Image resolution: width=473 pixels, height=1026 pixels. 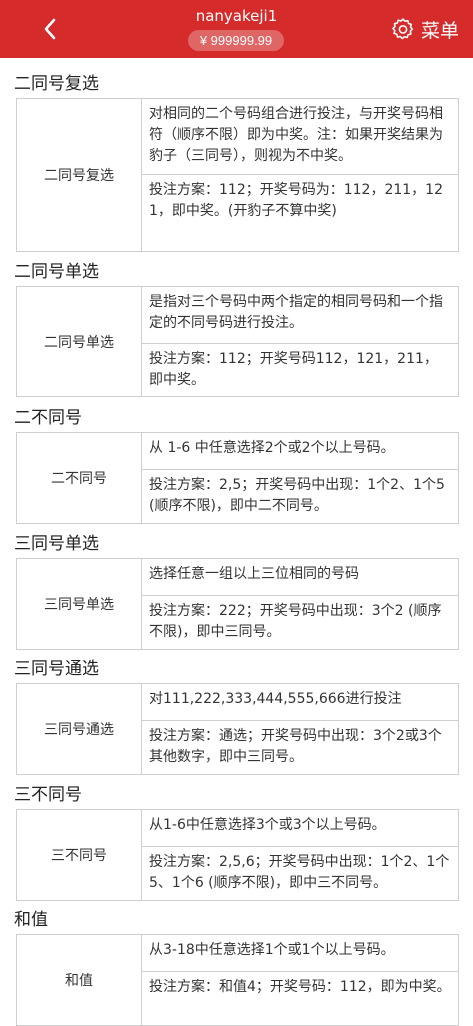 I want to click on section-title: 三不同号, so click(x=48, y=795).